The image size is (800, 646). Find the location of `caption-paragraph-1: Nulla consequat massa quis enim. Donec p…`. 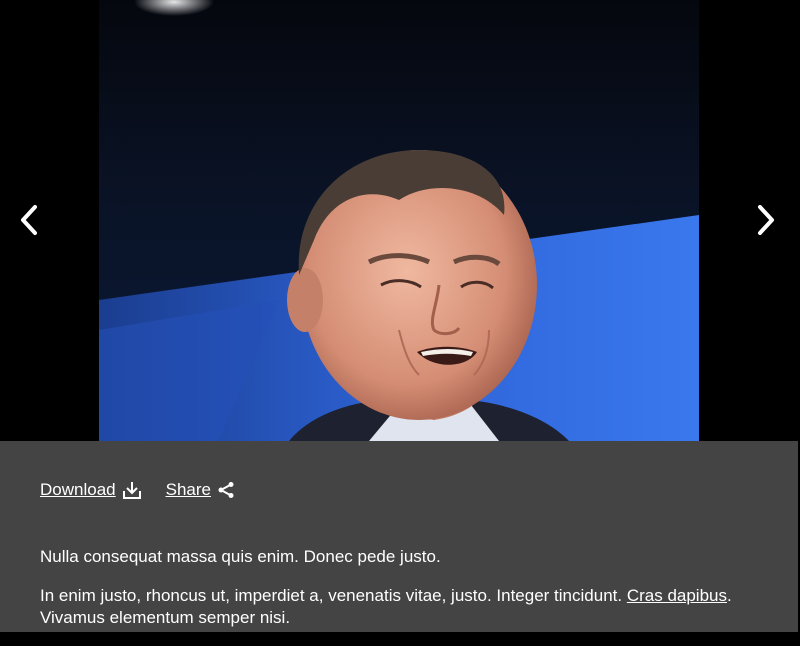

caption-paragraph-1: Nulla consequat massa quis enim. Donec p… is located at coordinates (240, 556).